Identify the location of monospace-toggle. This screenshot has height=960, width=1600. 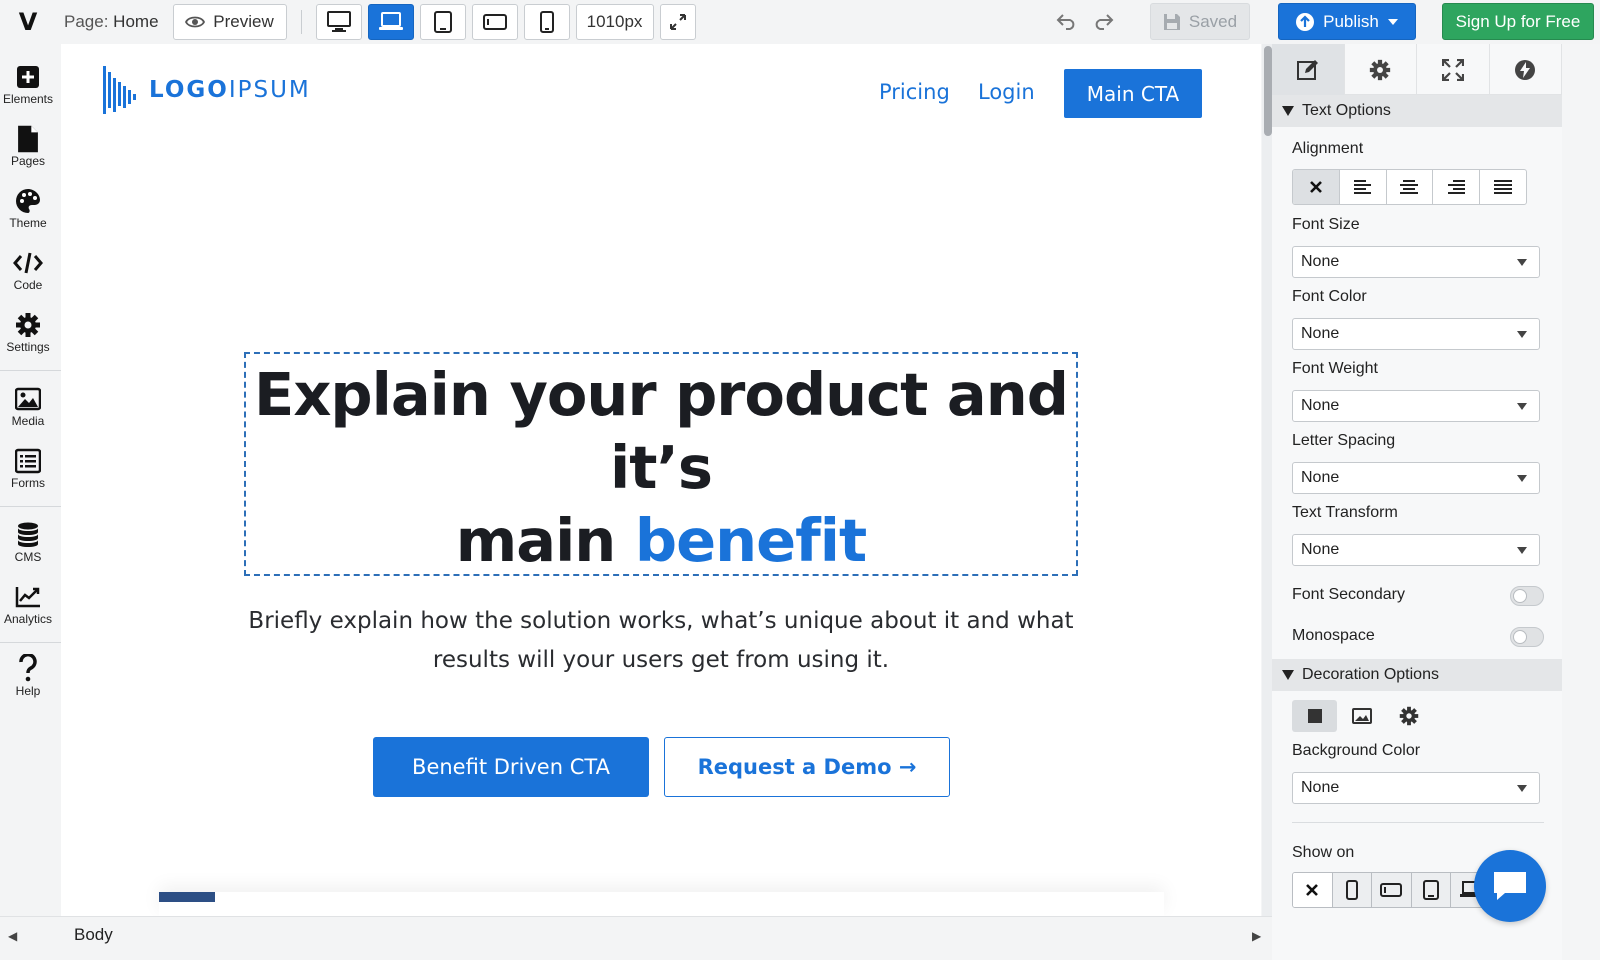
(1527, 637).